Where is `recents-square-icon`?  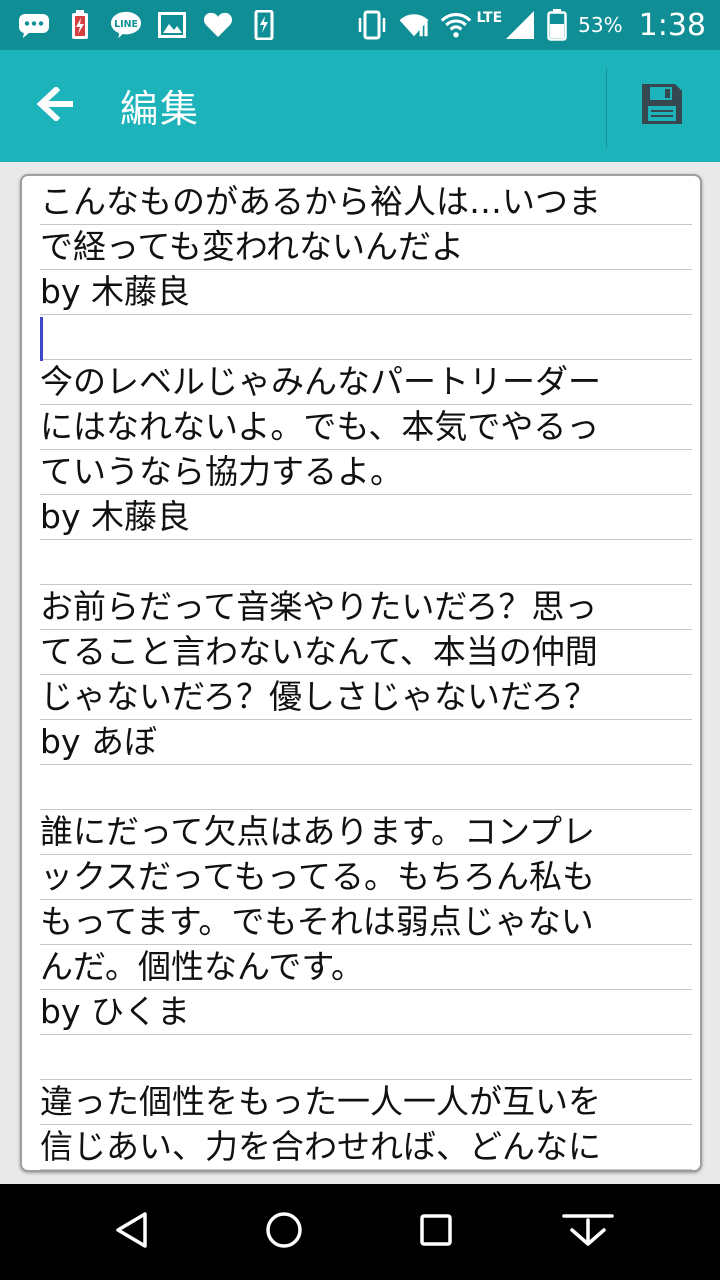 recents-square-icon is located at coordinates (436, 1232).